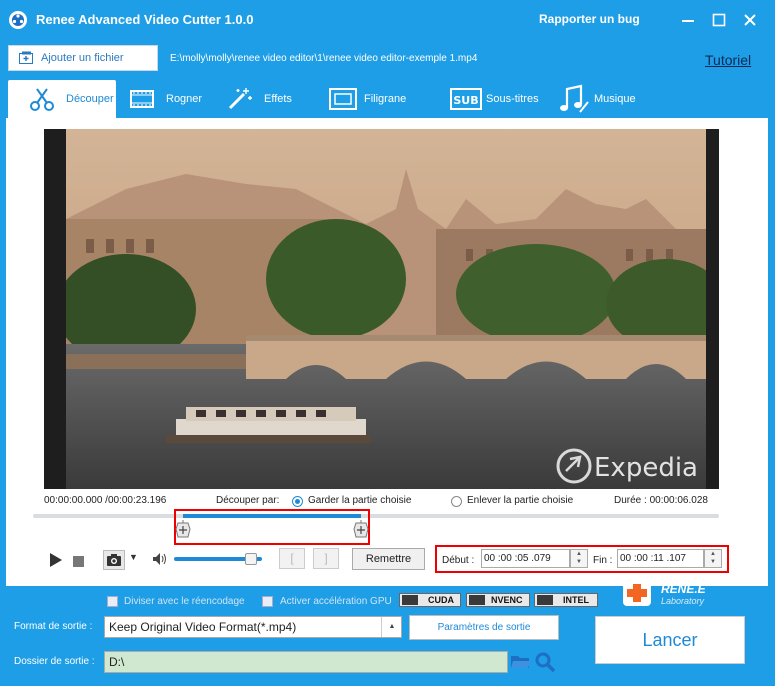  Describe the element at coordinates (545, 662) in the screenshot. I see `search-icon` at that location.